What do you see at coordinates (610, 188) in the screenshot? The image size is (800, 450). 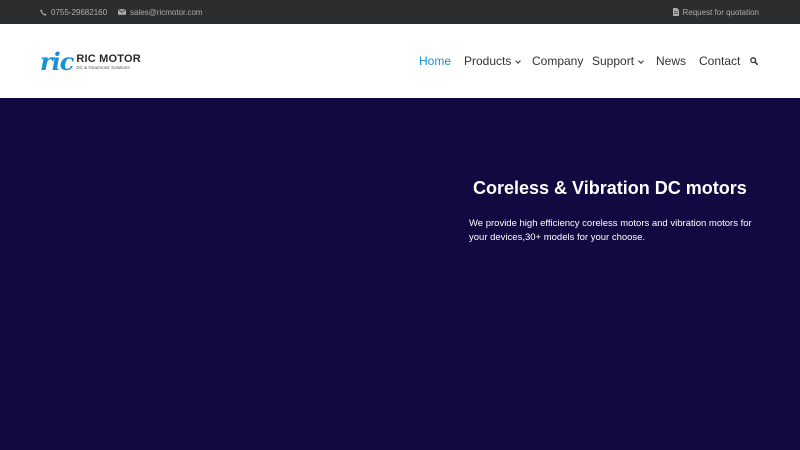 I see `hero-title: Coreless & Vibration DC motors` at bounding box center [610, 188].